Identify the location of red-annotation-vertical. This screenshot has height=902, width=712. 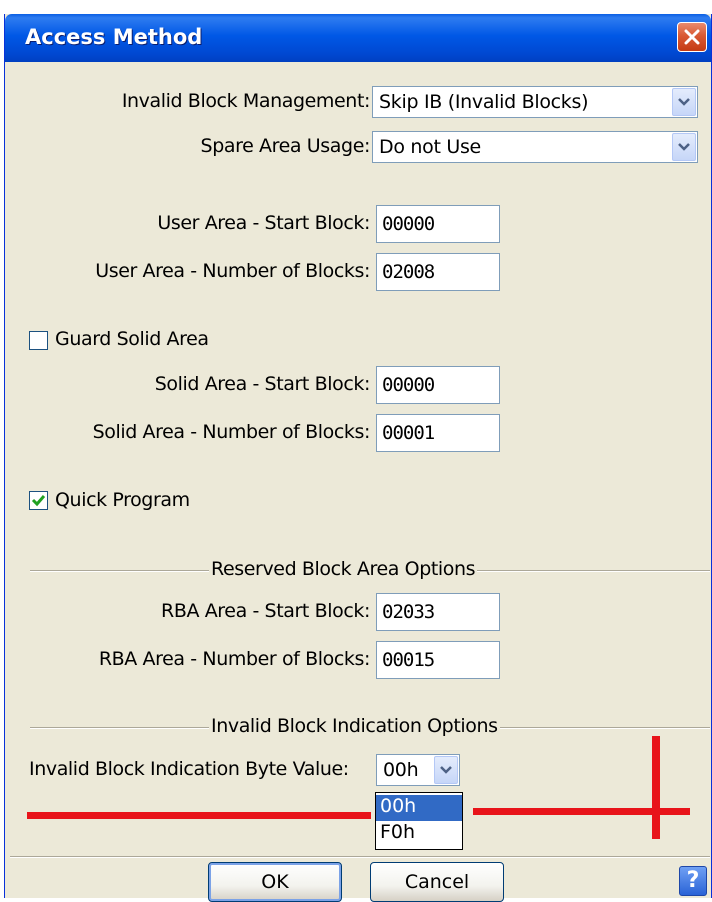
(656, 787).